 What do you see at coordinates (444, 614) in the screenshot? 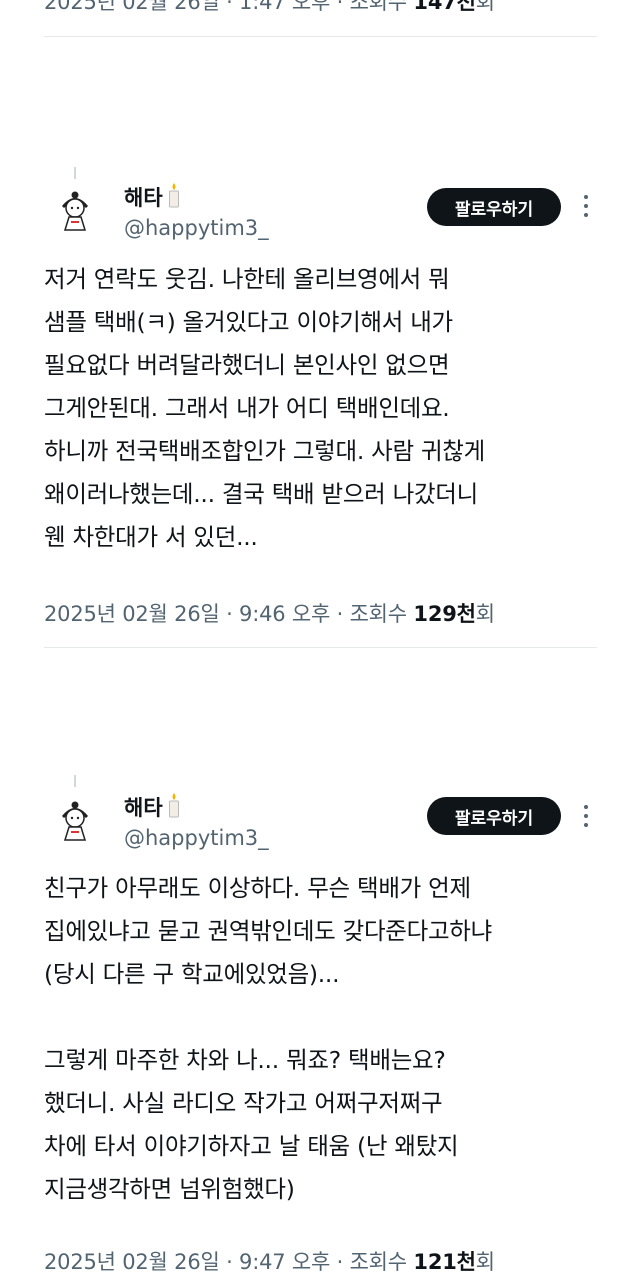
I see `views-count: 129천` at bounding box center [444, 614].